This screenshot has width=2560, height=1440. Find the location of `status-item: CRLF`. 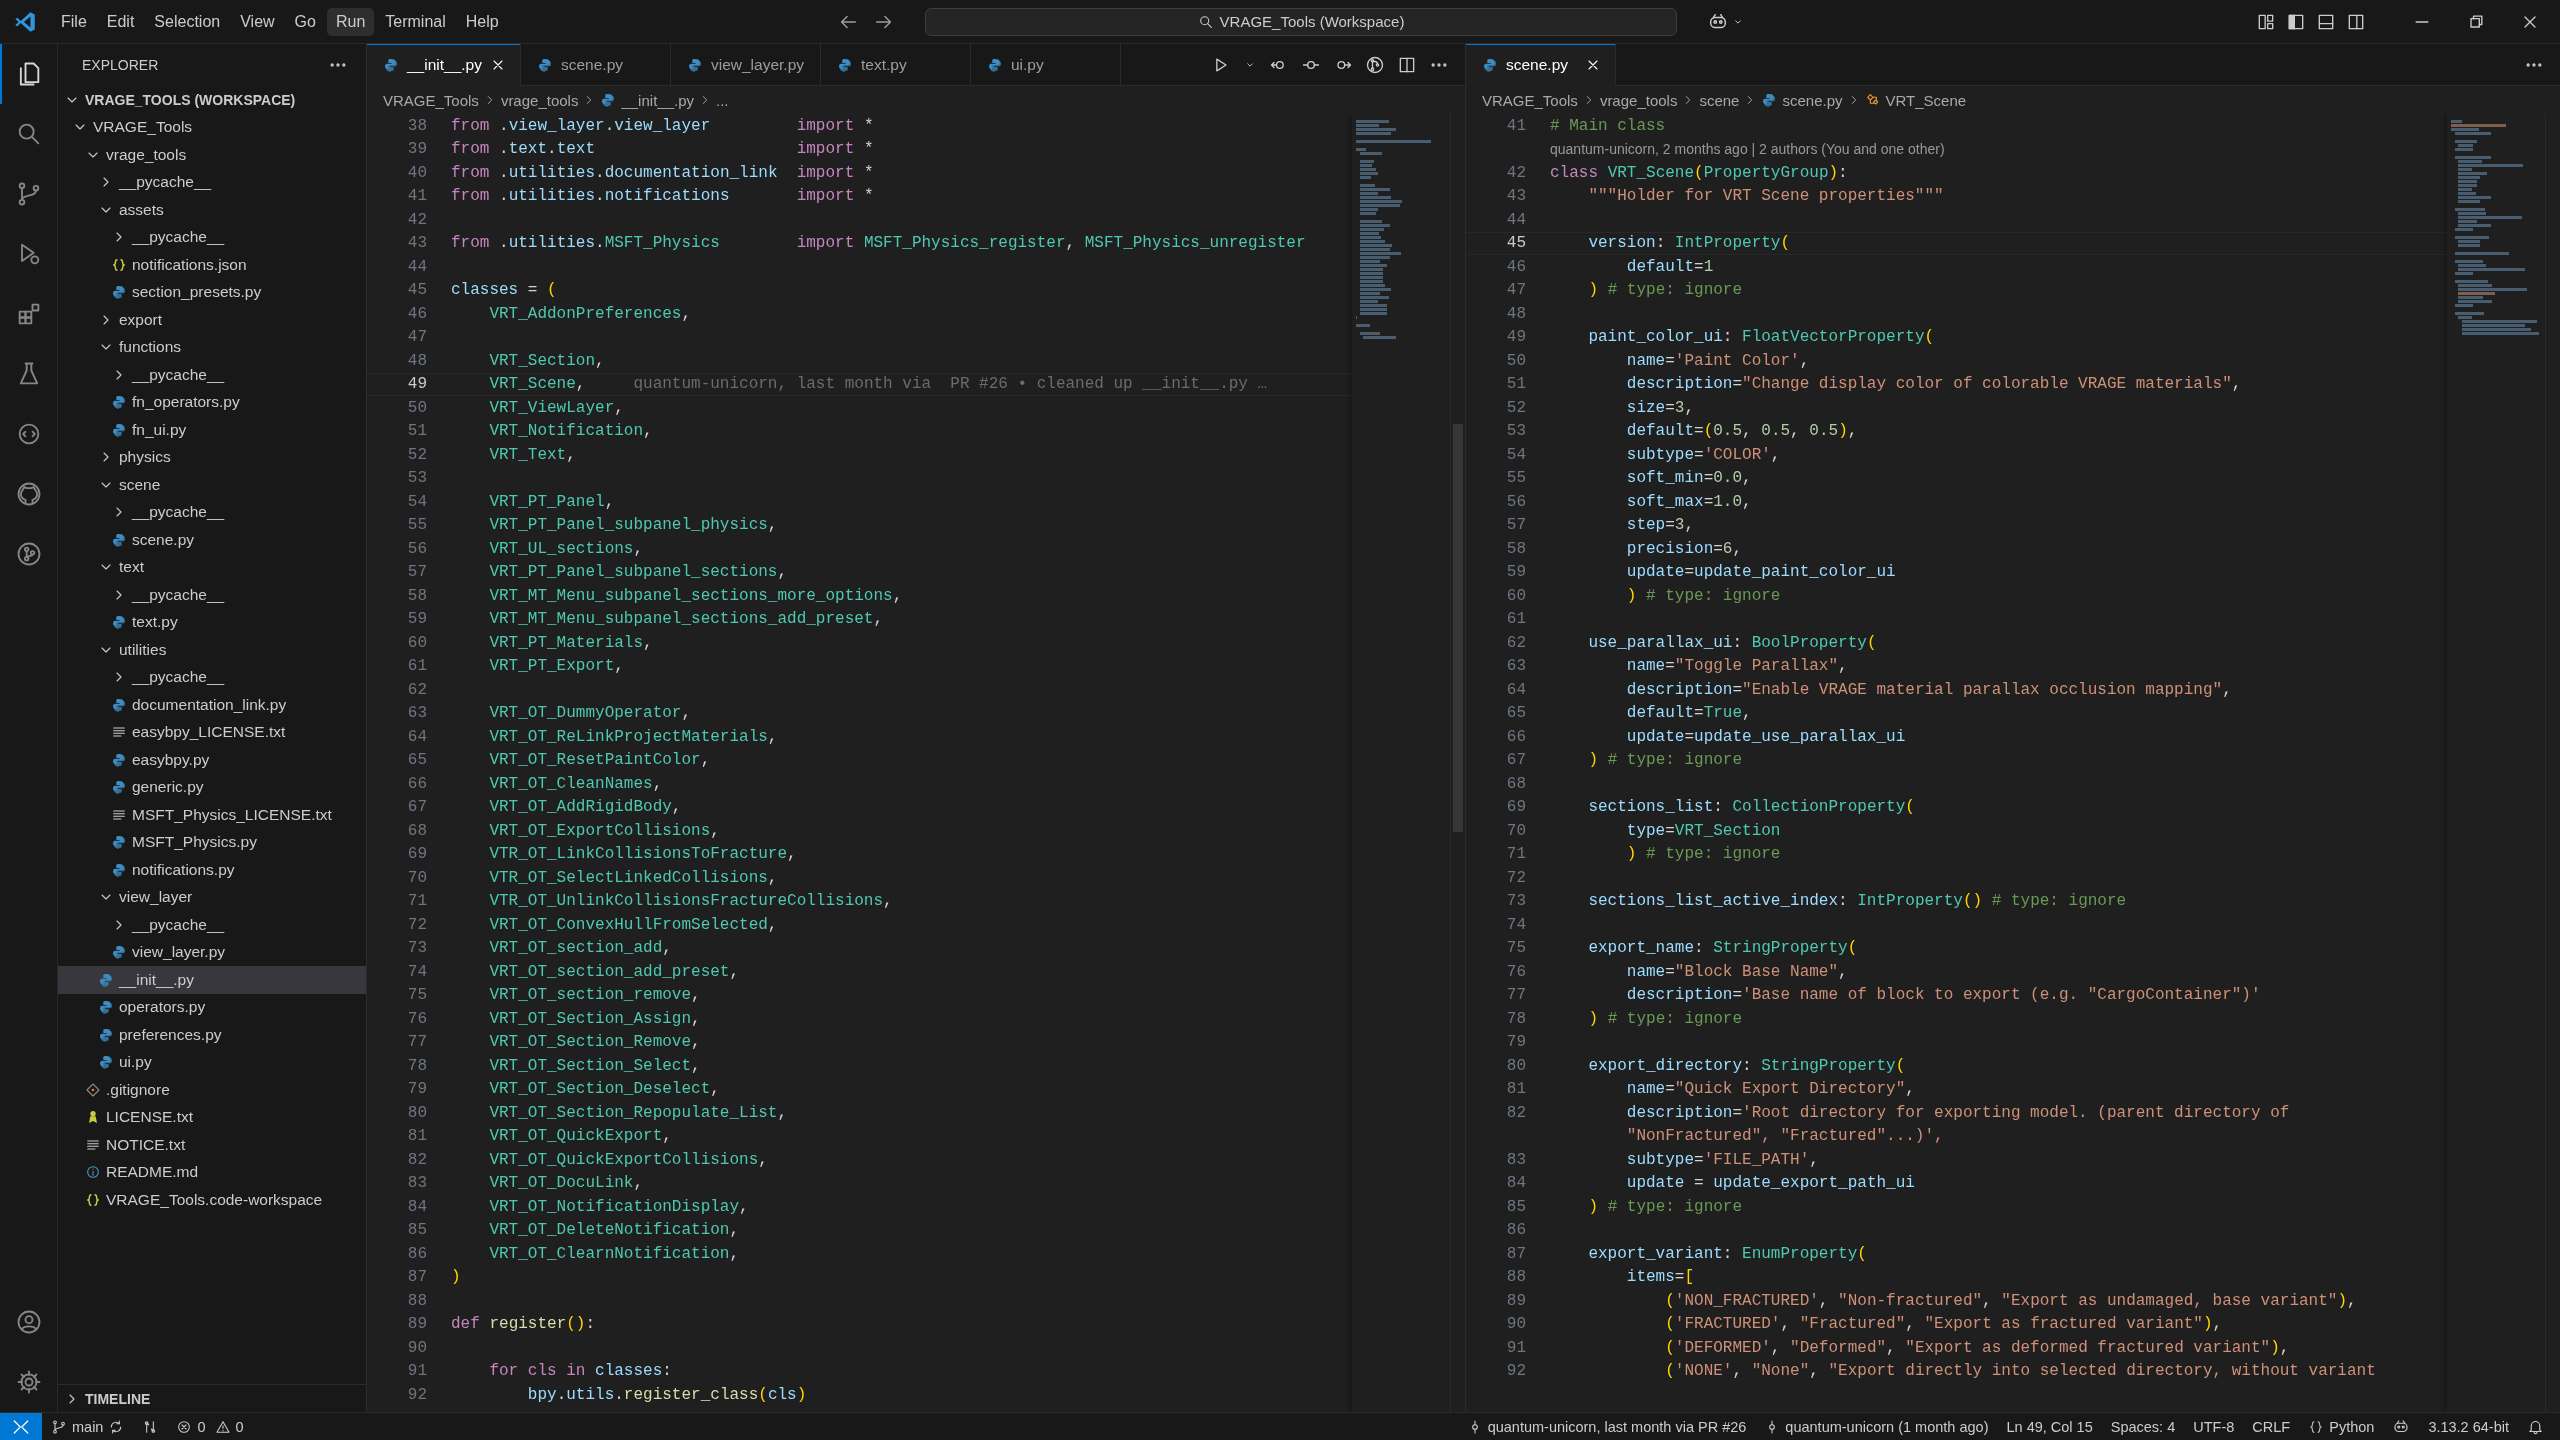

status-item: CRLF is located at coordinates (2271, 1426).